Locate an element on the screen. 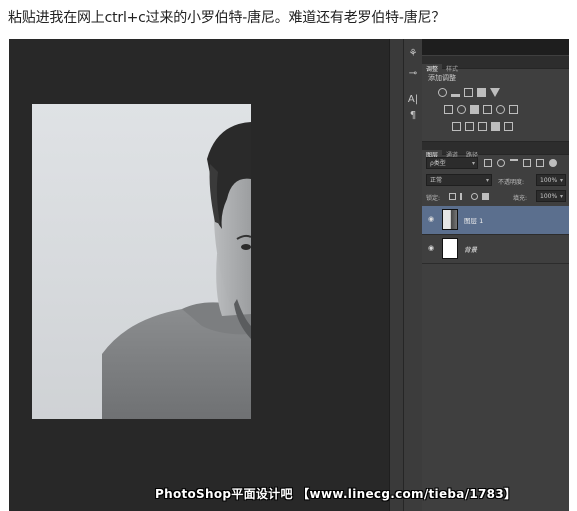 This screenshot has width=577, height=511. layer-row-layer1: ◉ 图层 1 is located at coordinates (495, 220).